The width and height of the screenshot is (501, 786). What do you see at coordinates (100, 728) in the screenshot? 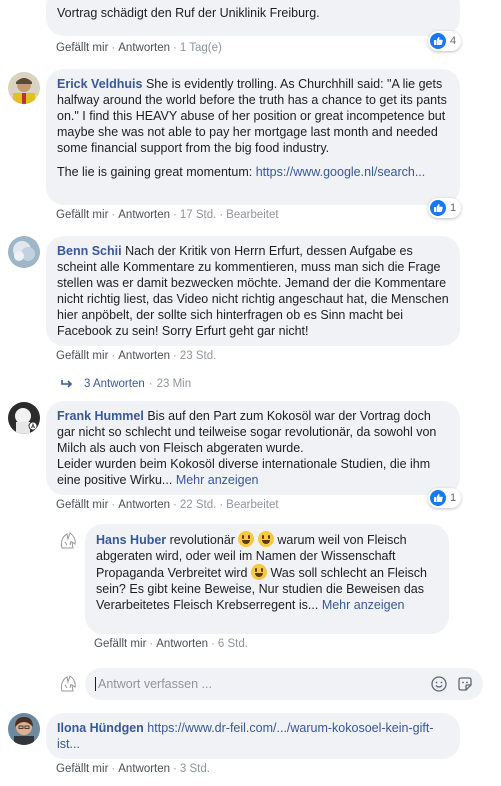
I see `comment-author: Ilona Hündgen` at bounding box center [100, 728].